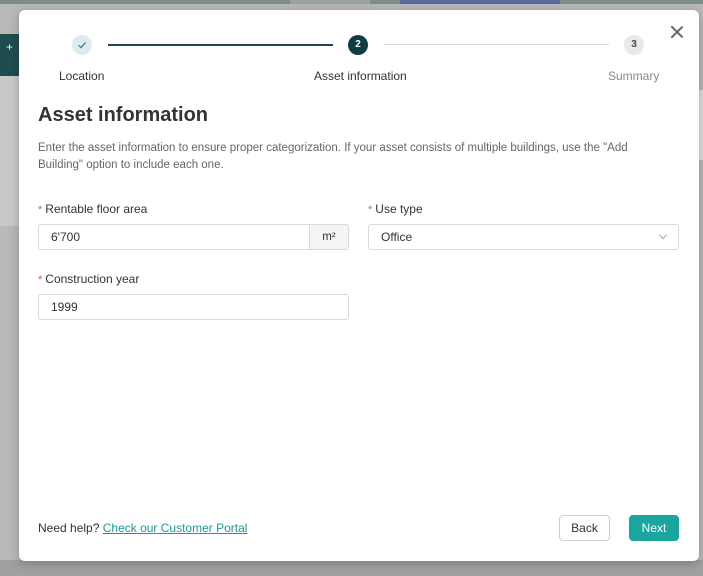 This screenshot has height=576, width=703. What do you see at coordinates (584, 528) in the screenshot?
I see `back-button: Back` at bounding box center [584, 528].